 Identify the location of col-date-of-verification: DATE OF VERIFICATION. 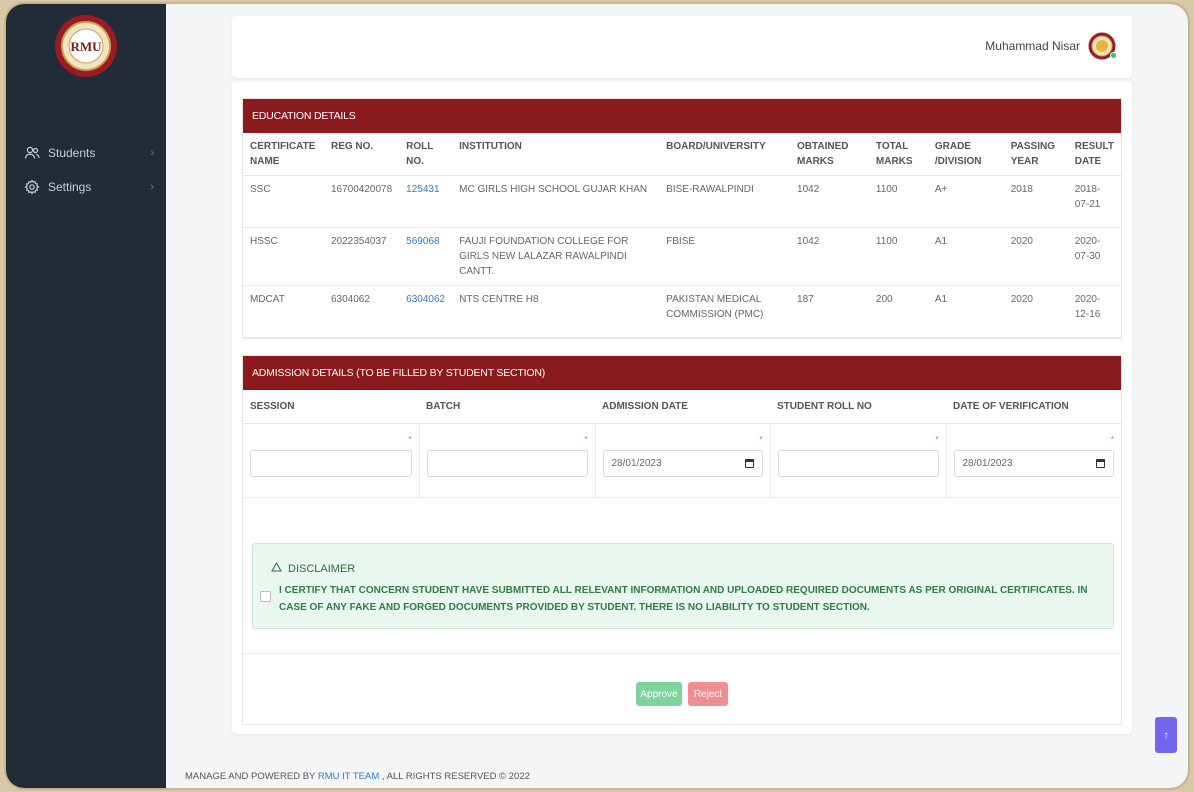
(1033, 407).